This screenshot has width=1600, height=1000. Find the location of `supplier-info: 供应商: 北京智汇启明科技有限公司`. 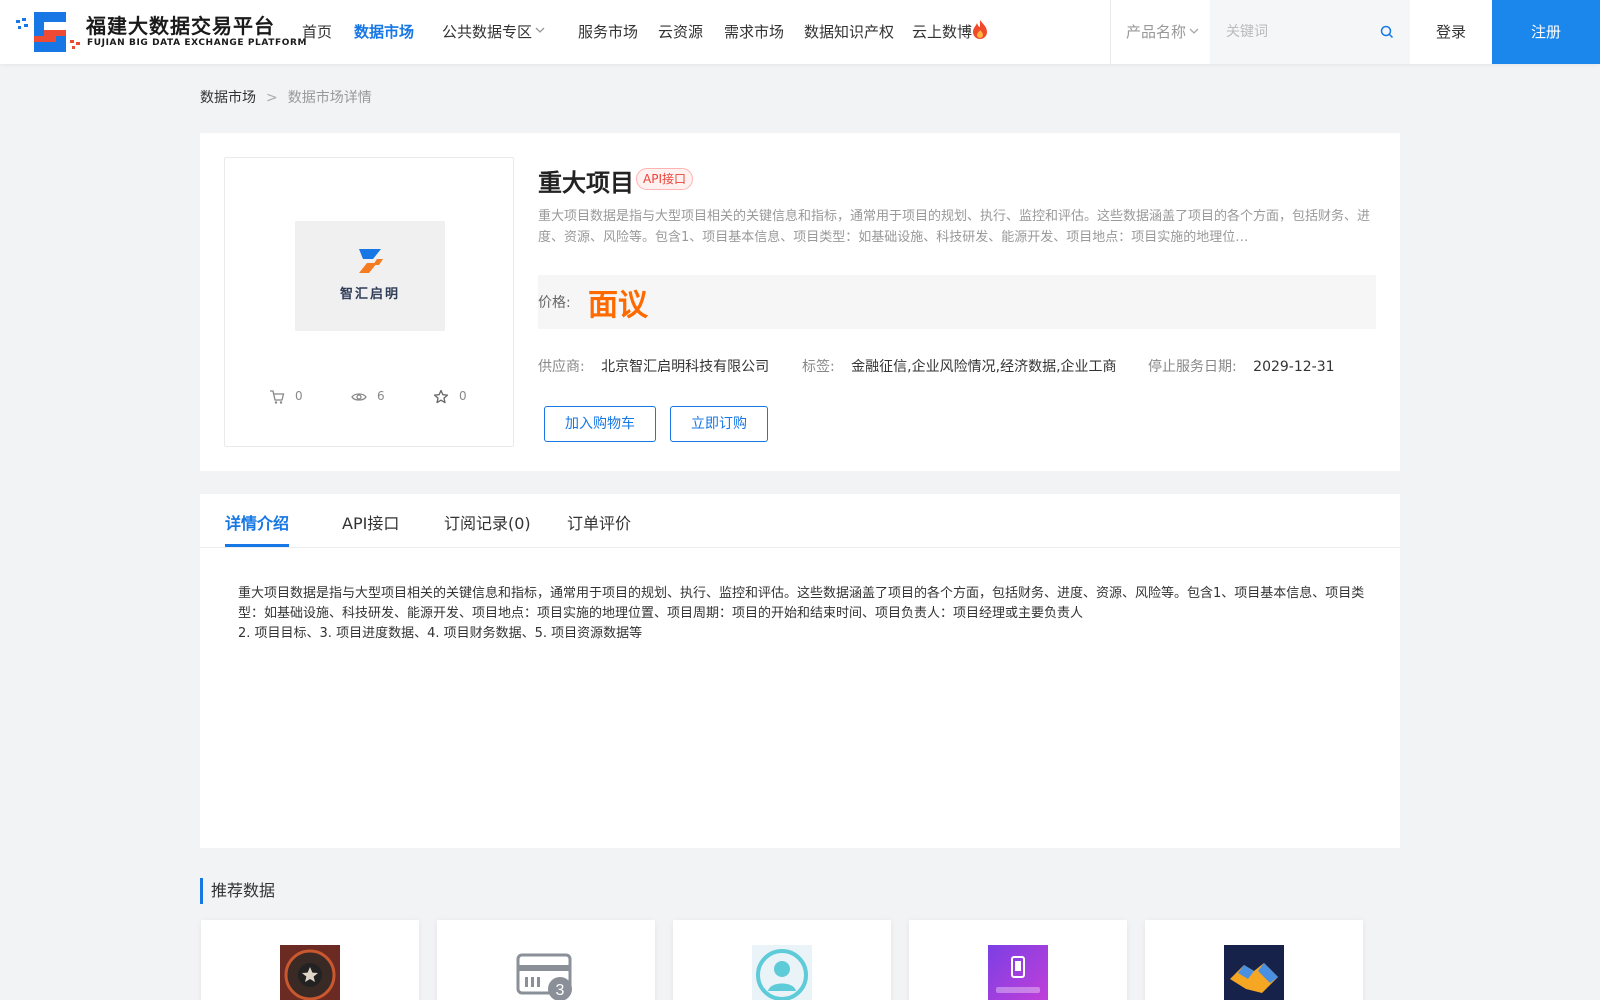

supplier-info: 供应商: 北京智汇启明科技有限公司 is located at coordinates (653, 366).